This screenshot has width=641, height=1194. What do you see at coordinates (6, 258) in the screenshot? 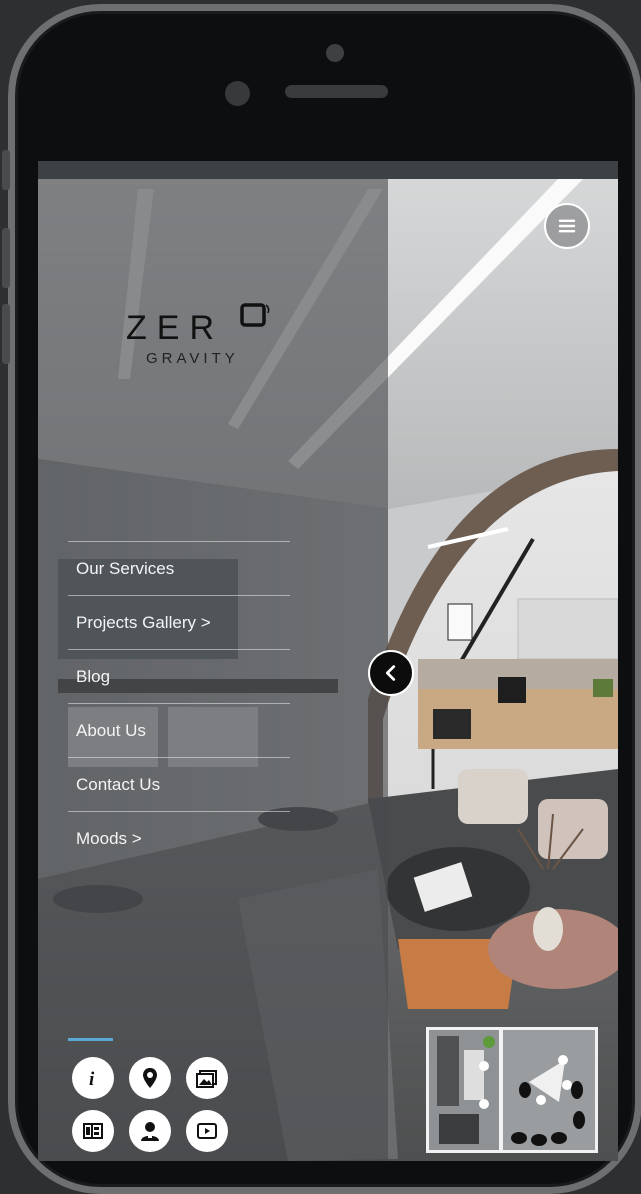
I see `side-button-volume-up` at bounding box center [6, 258].